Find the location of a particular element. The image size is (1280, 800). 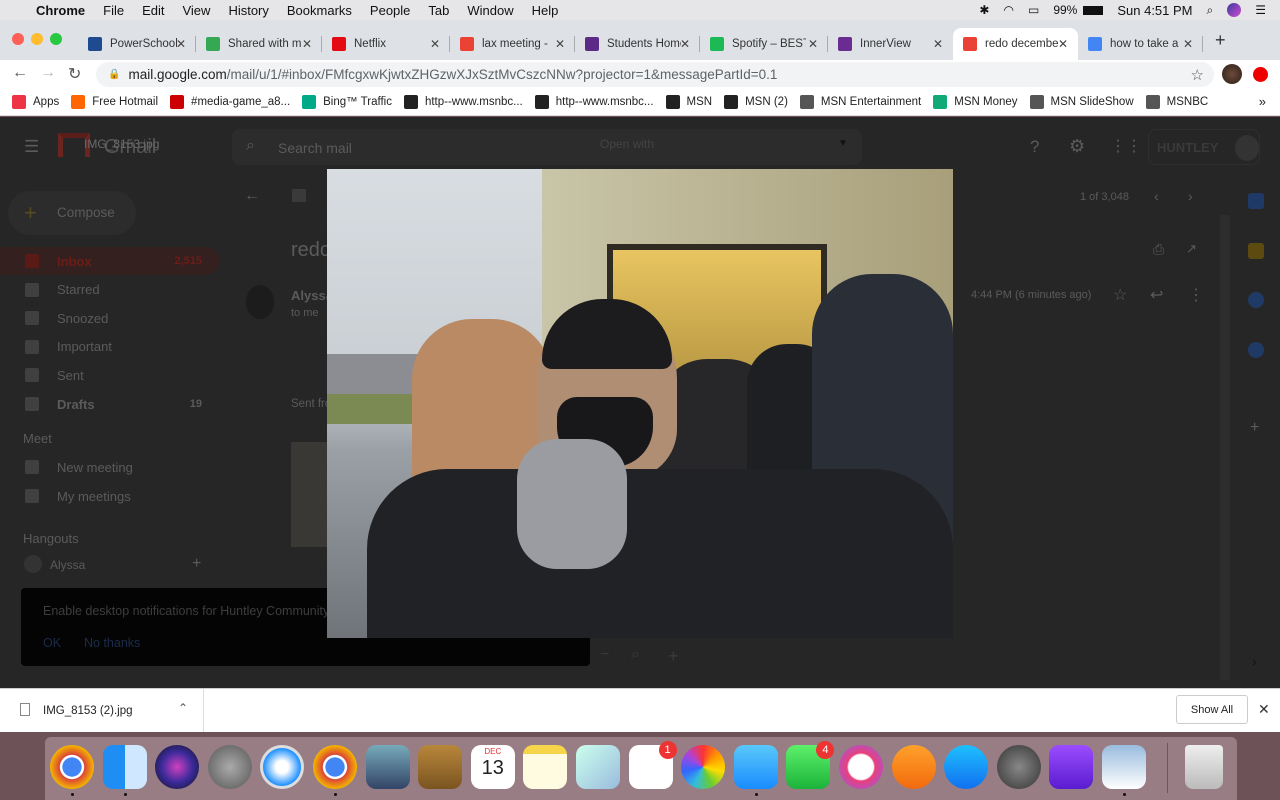

trash-icon is located at coordinates (1204, 767).